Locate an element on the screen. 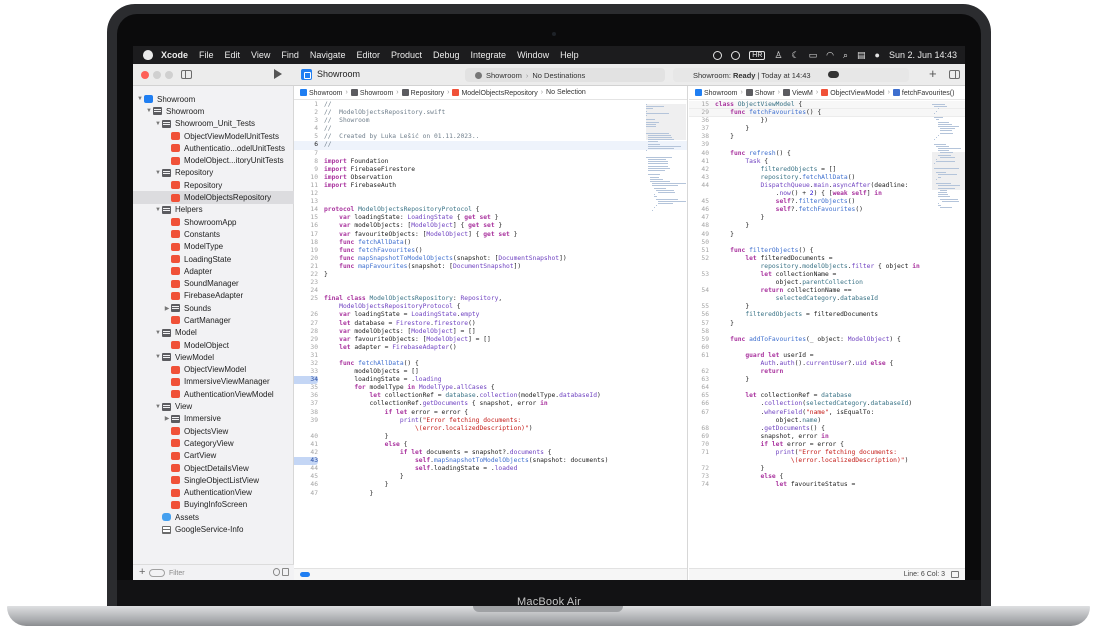 The image size is (1097, 636). navigator-file: LoadingState is located at coordinates (213, 259).